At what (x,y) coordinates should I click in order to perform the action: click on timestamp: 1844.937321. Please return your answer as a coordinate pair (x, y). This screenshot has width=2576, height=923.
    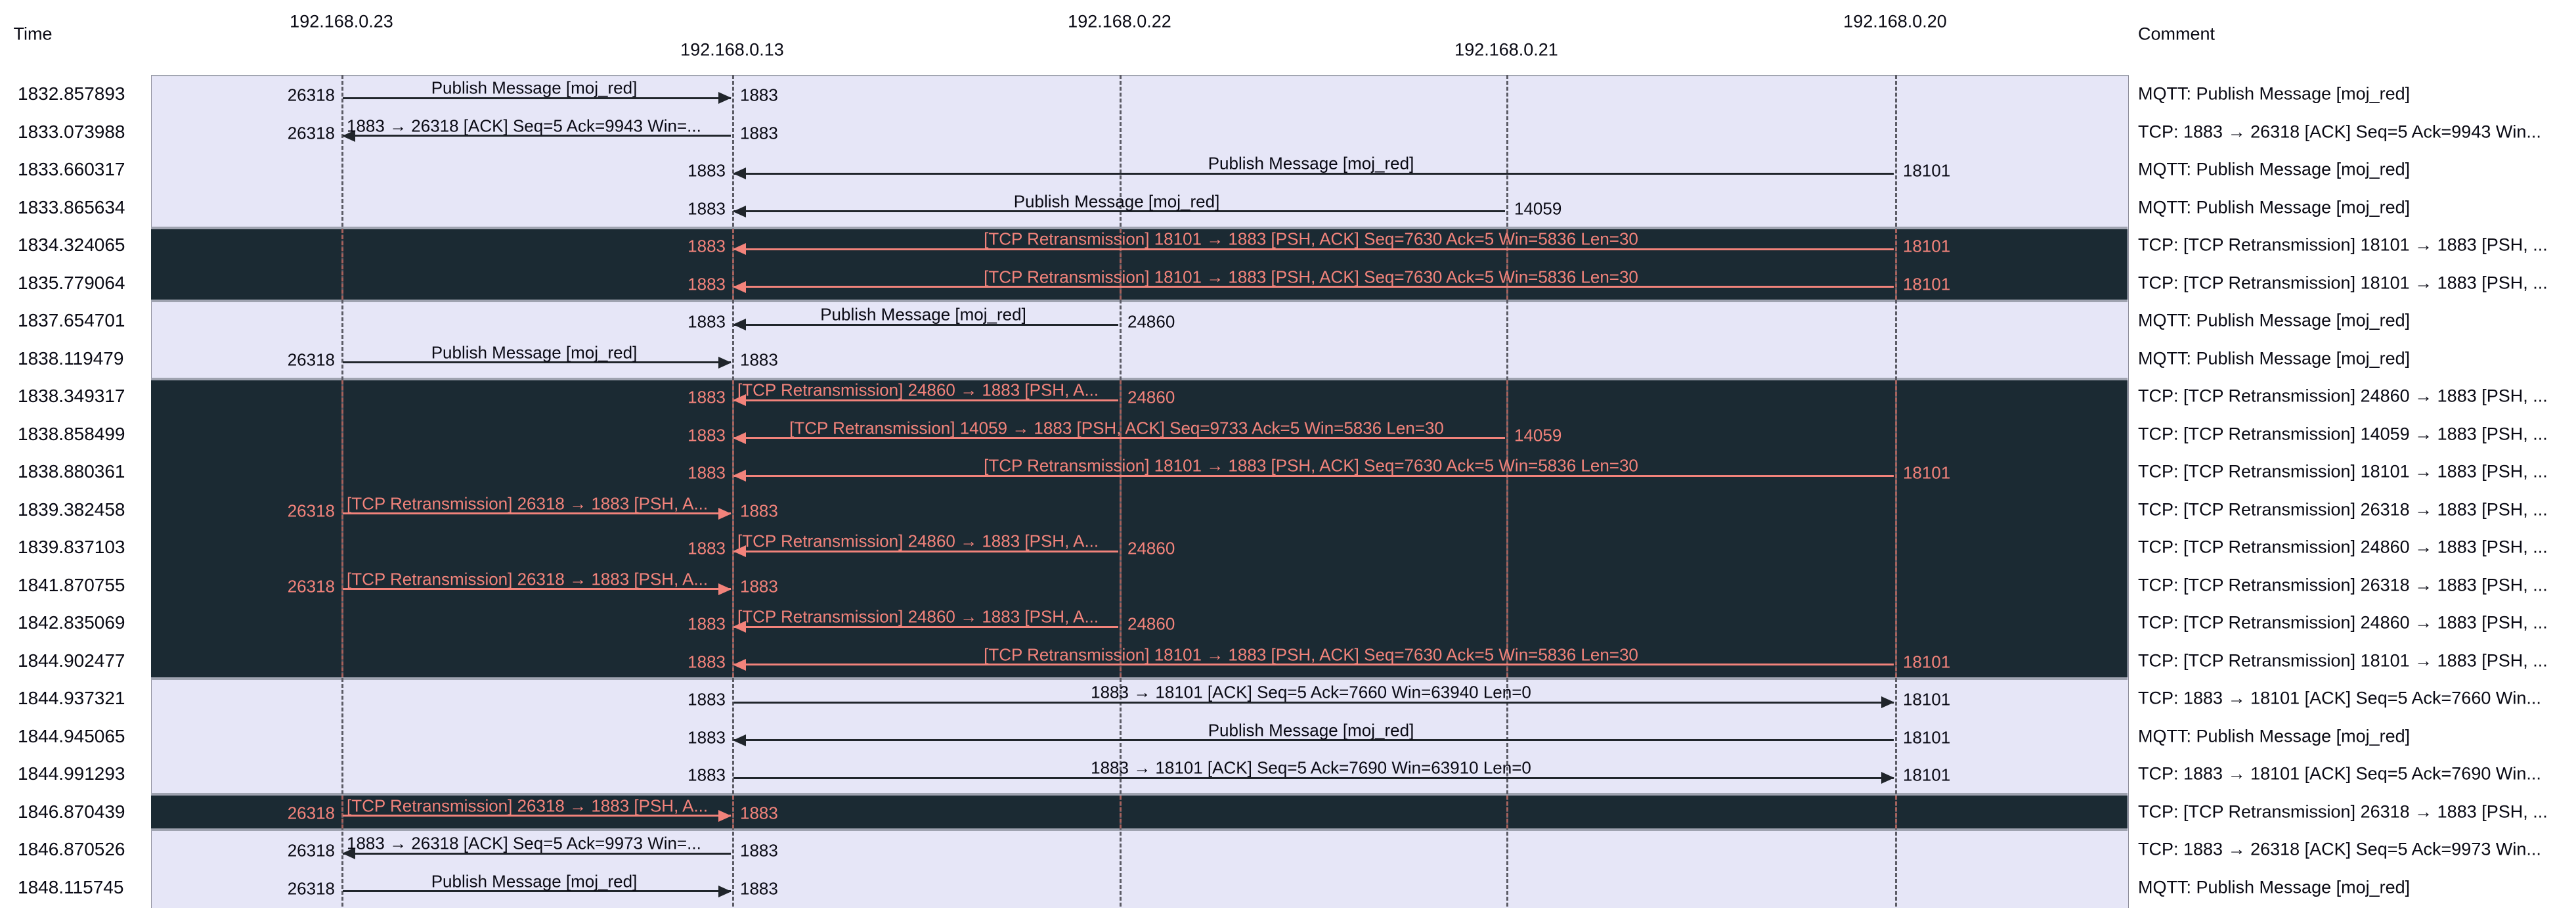
    Looking at the image, I should click on (71, 699).